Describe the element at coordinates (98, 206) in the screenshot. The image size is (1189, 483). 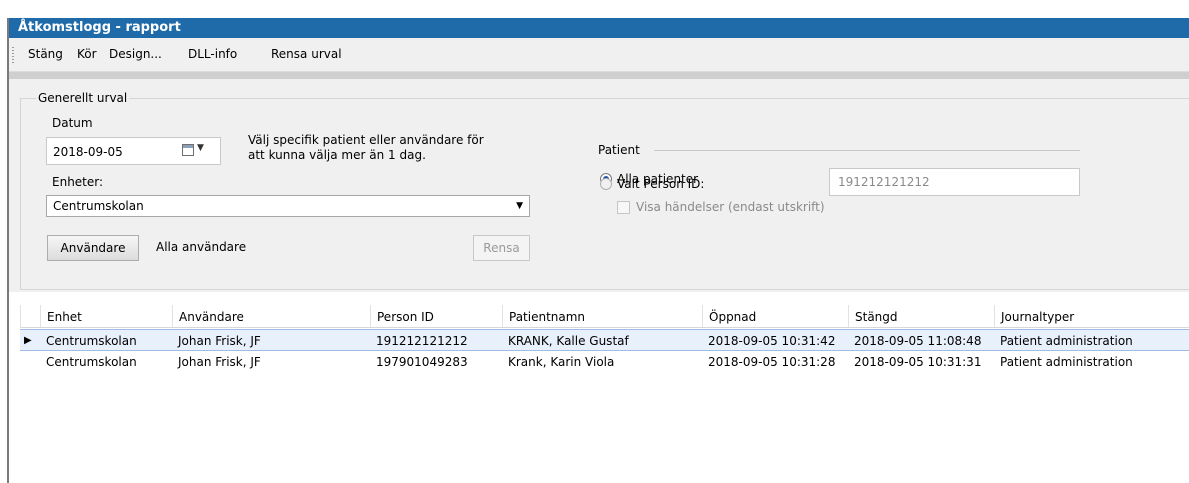
I see `units-value: Centrumskolan` at that location.